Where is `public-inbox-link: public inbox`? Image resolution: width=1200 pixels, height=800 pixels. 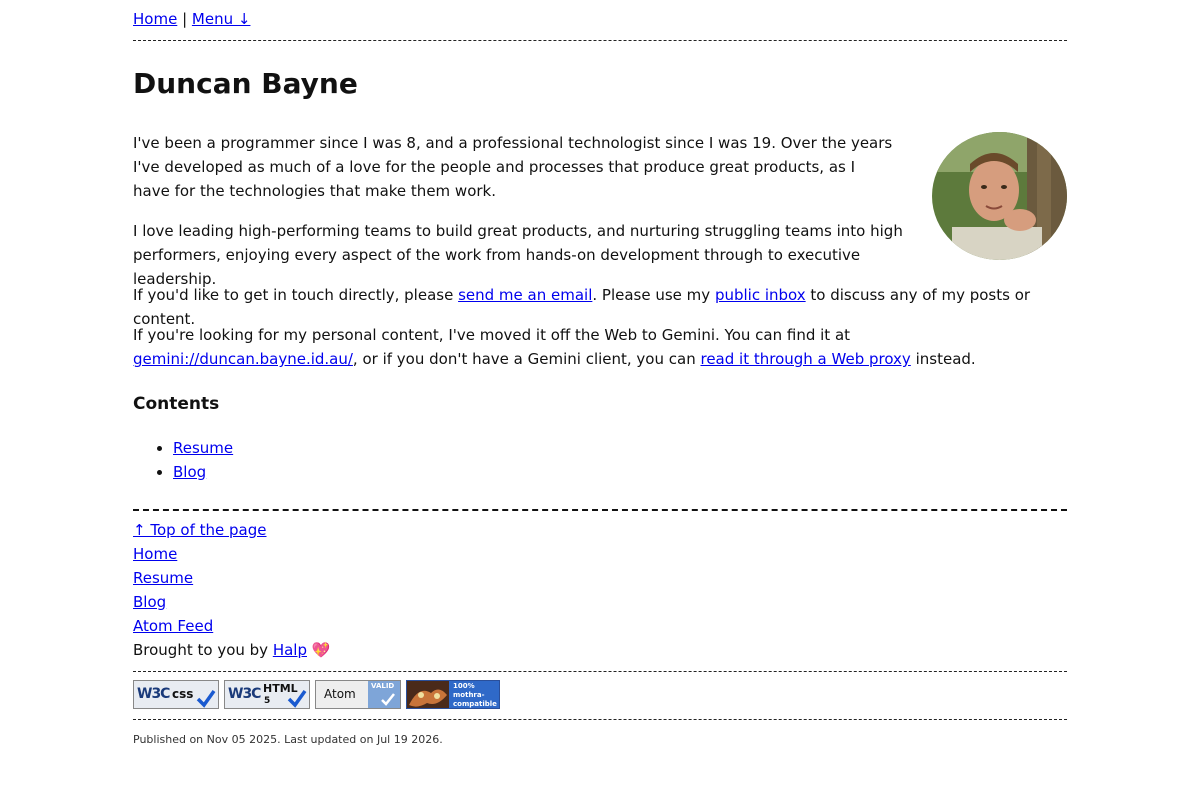
public-inbox-link: public inbox is located at coordinates (760, 295).